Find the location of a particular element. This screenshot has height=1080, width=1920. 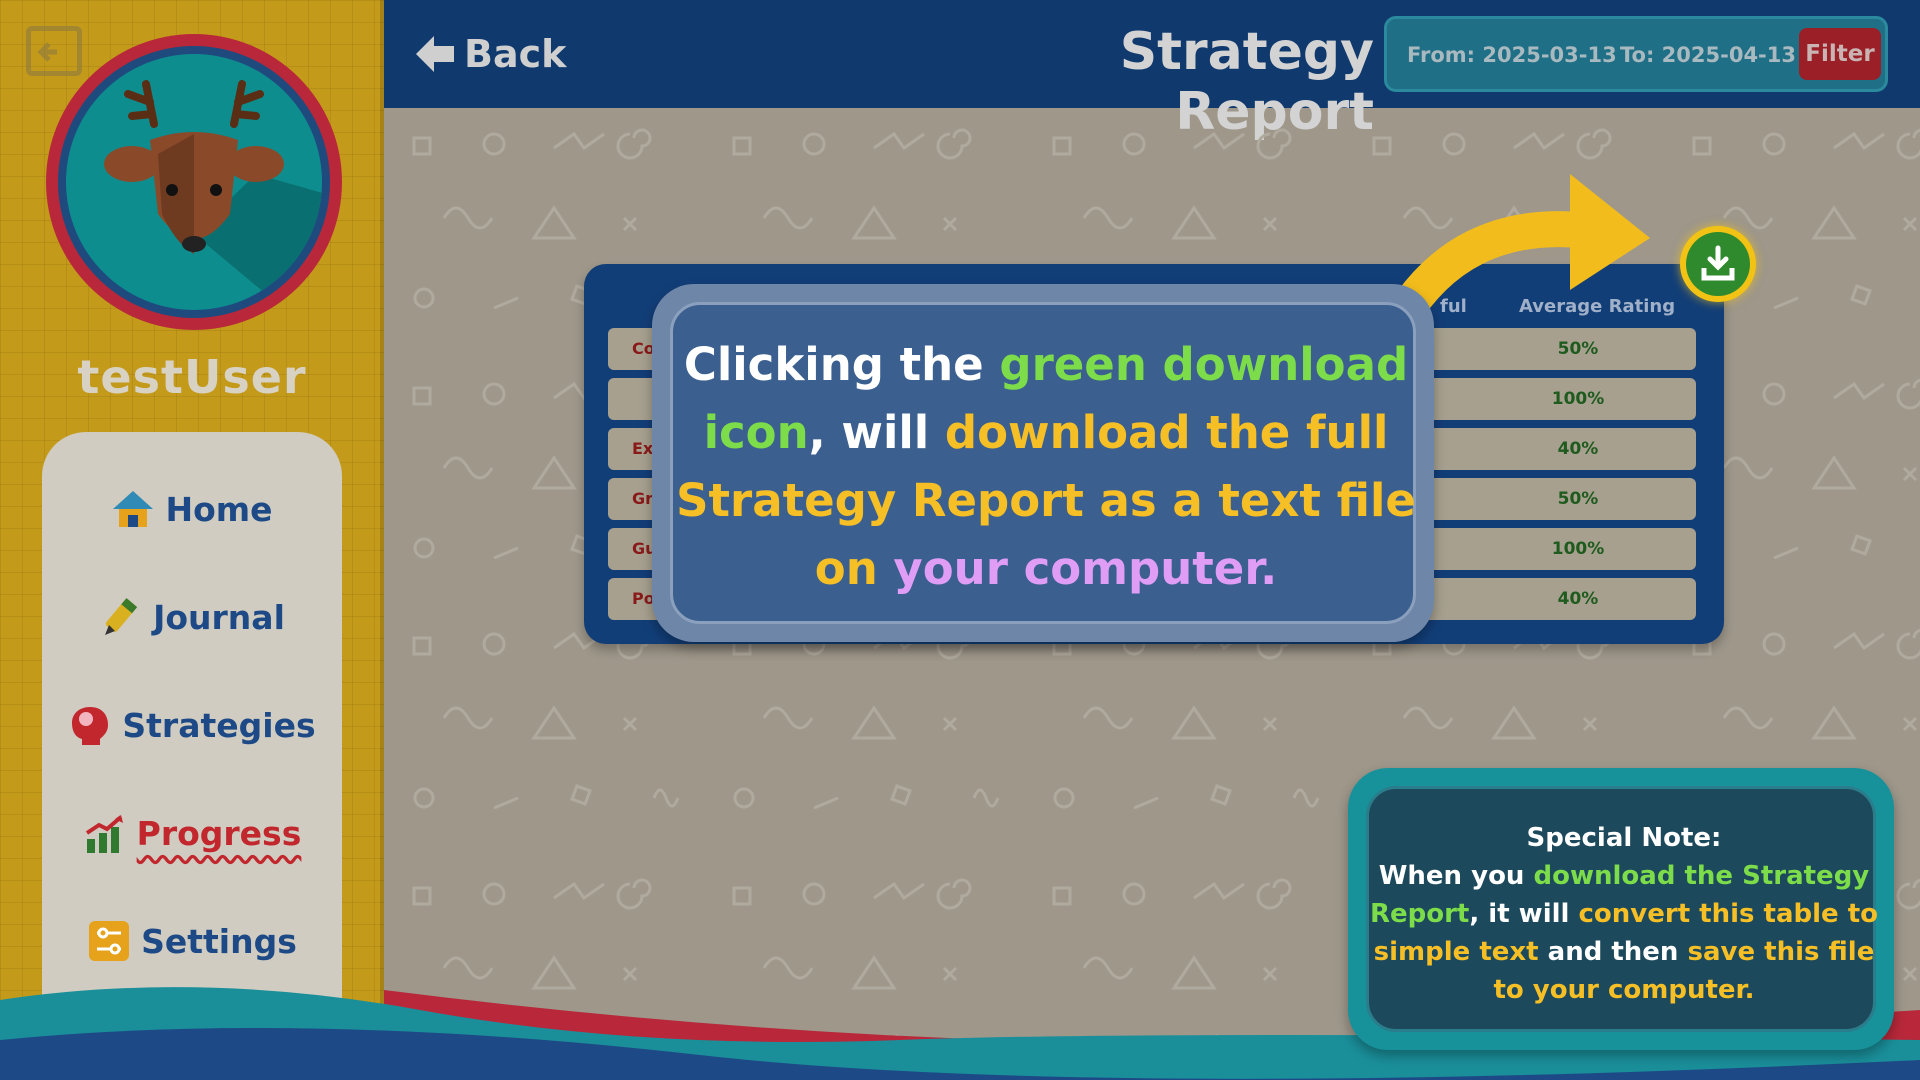

nav-item-journal: Journal is located at coordinates (192, 617).